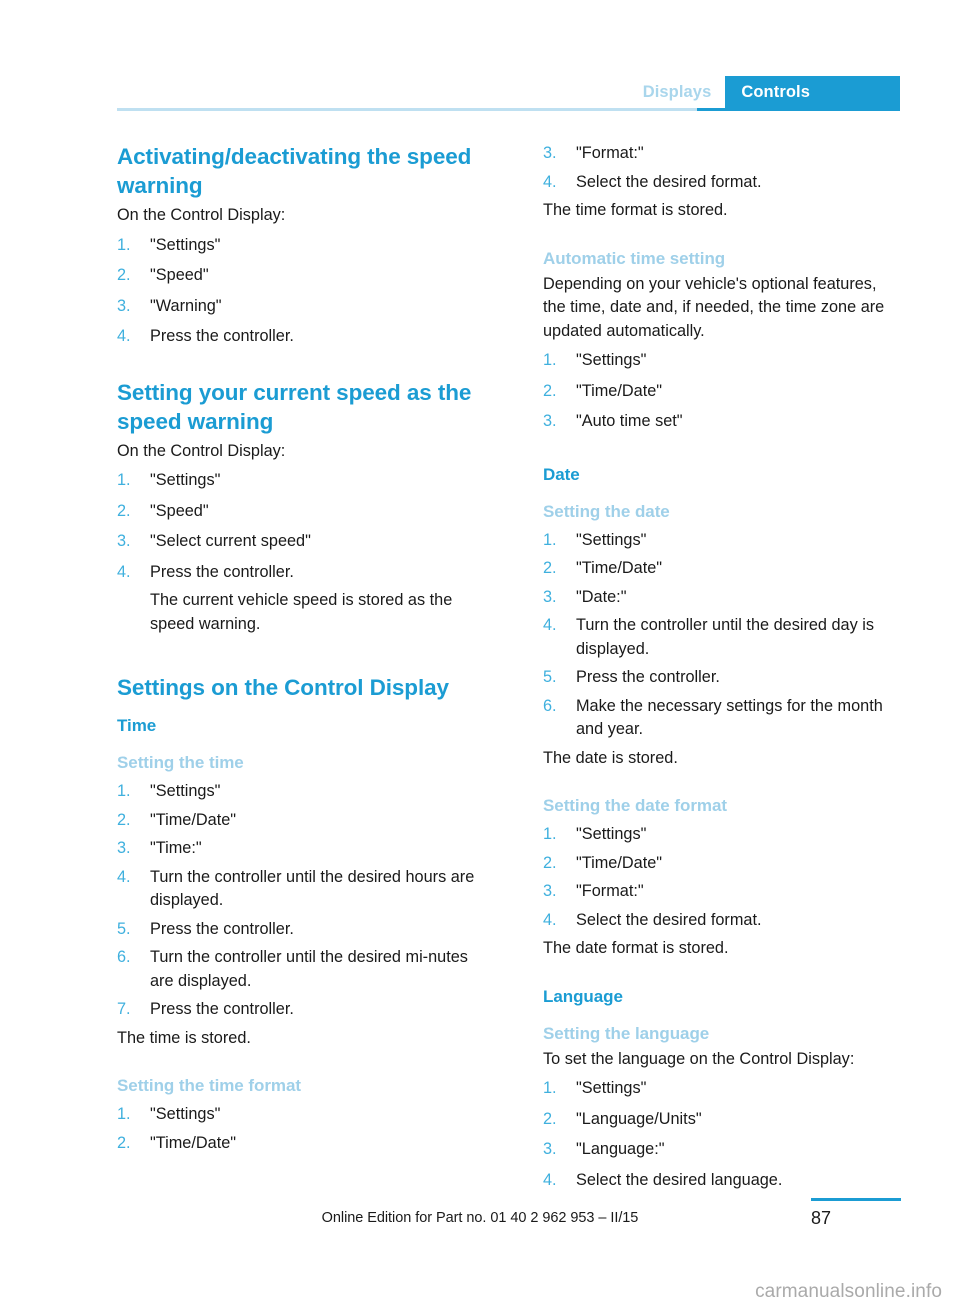  What do you see at coordinates (561, 474) in the screenshot?
I see `heading-date: Date` at bounding box center [561, 474].